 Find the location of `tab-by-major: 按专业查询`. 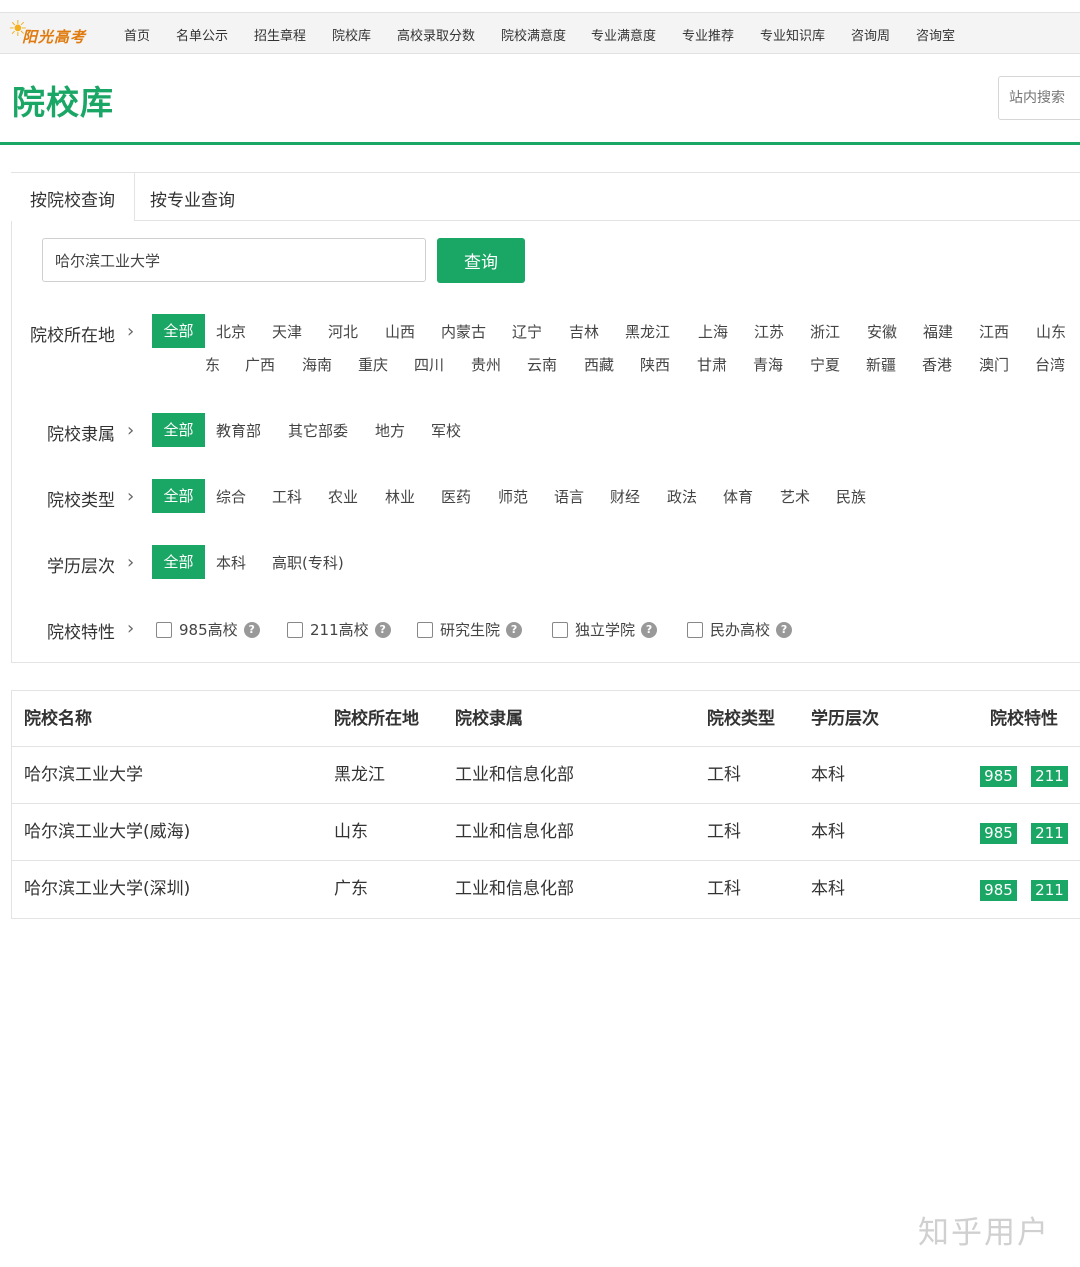

tab-by-major: 按专业查询 is located at coordinates (192, 197).